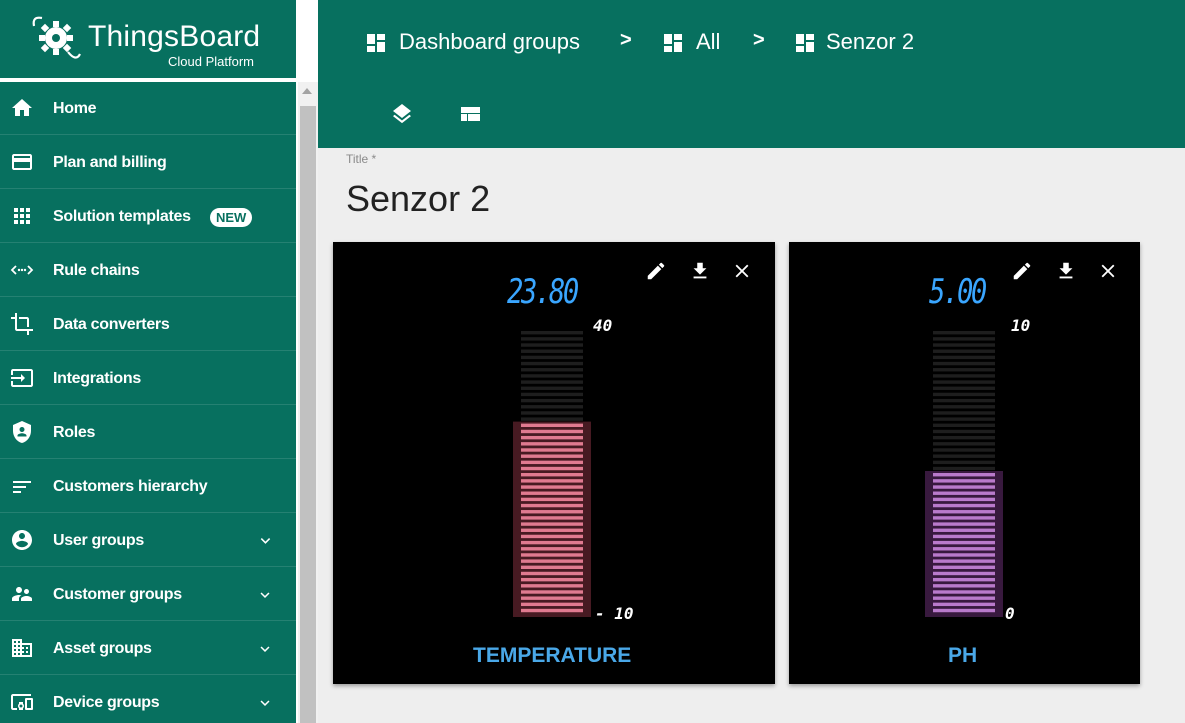 This screenshot has width=1185, height=723. What do you see at coordinates (361, 159) in the screenshot?
I see `title-field-label: Title *` at bounding box center [361, 159].